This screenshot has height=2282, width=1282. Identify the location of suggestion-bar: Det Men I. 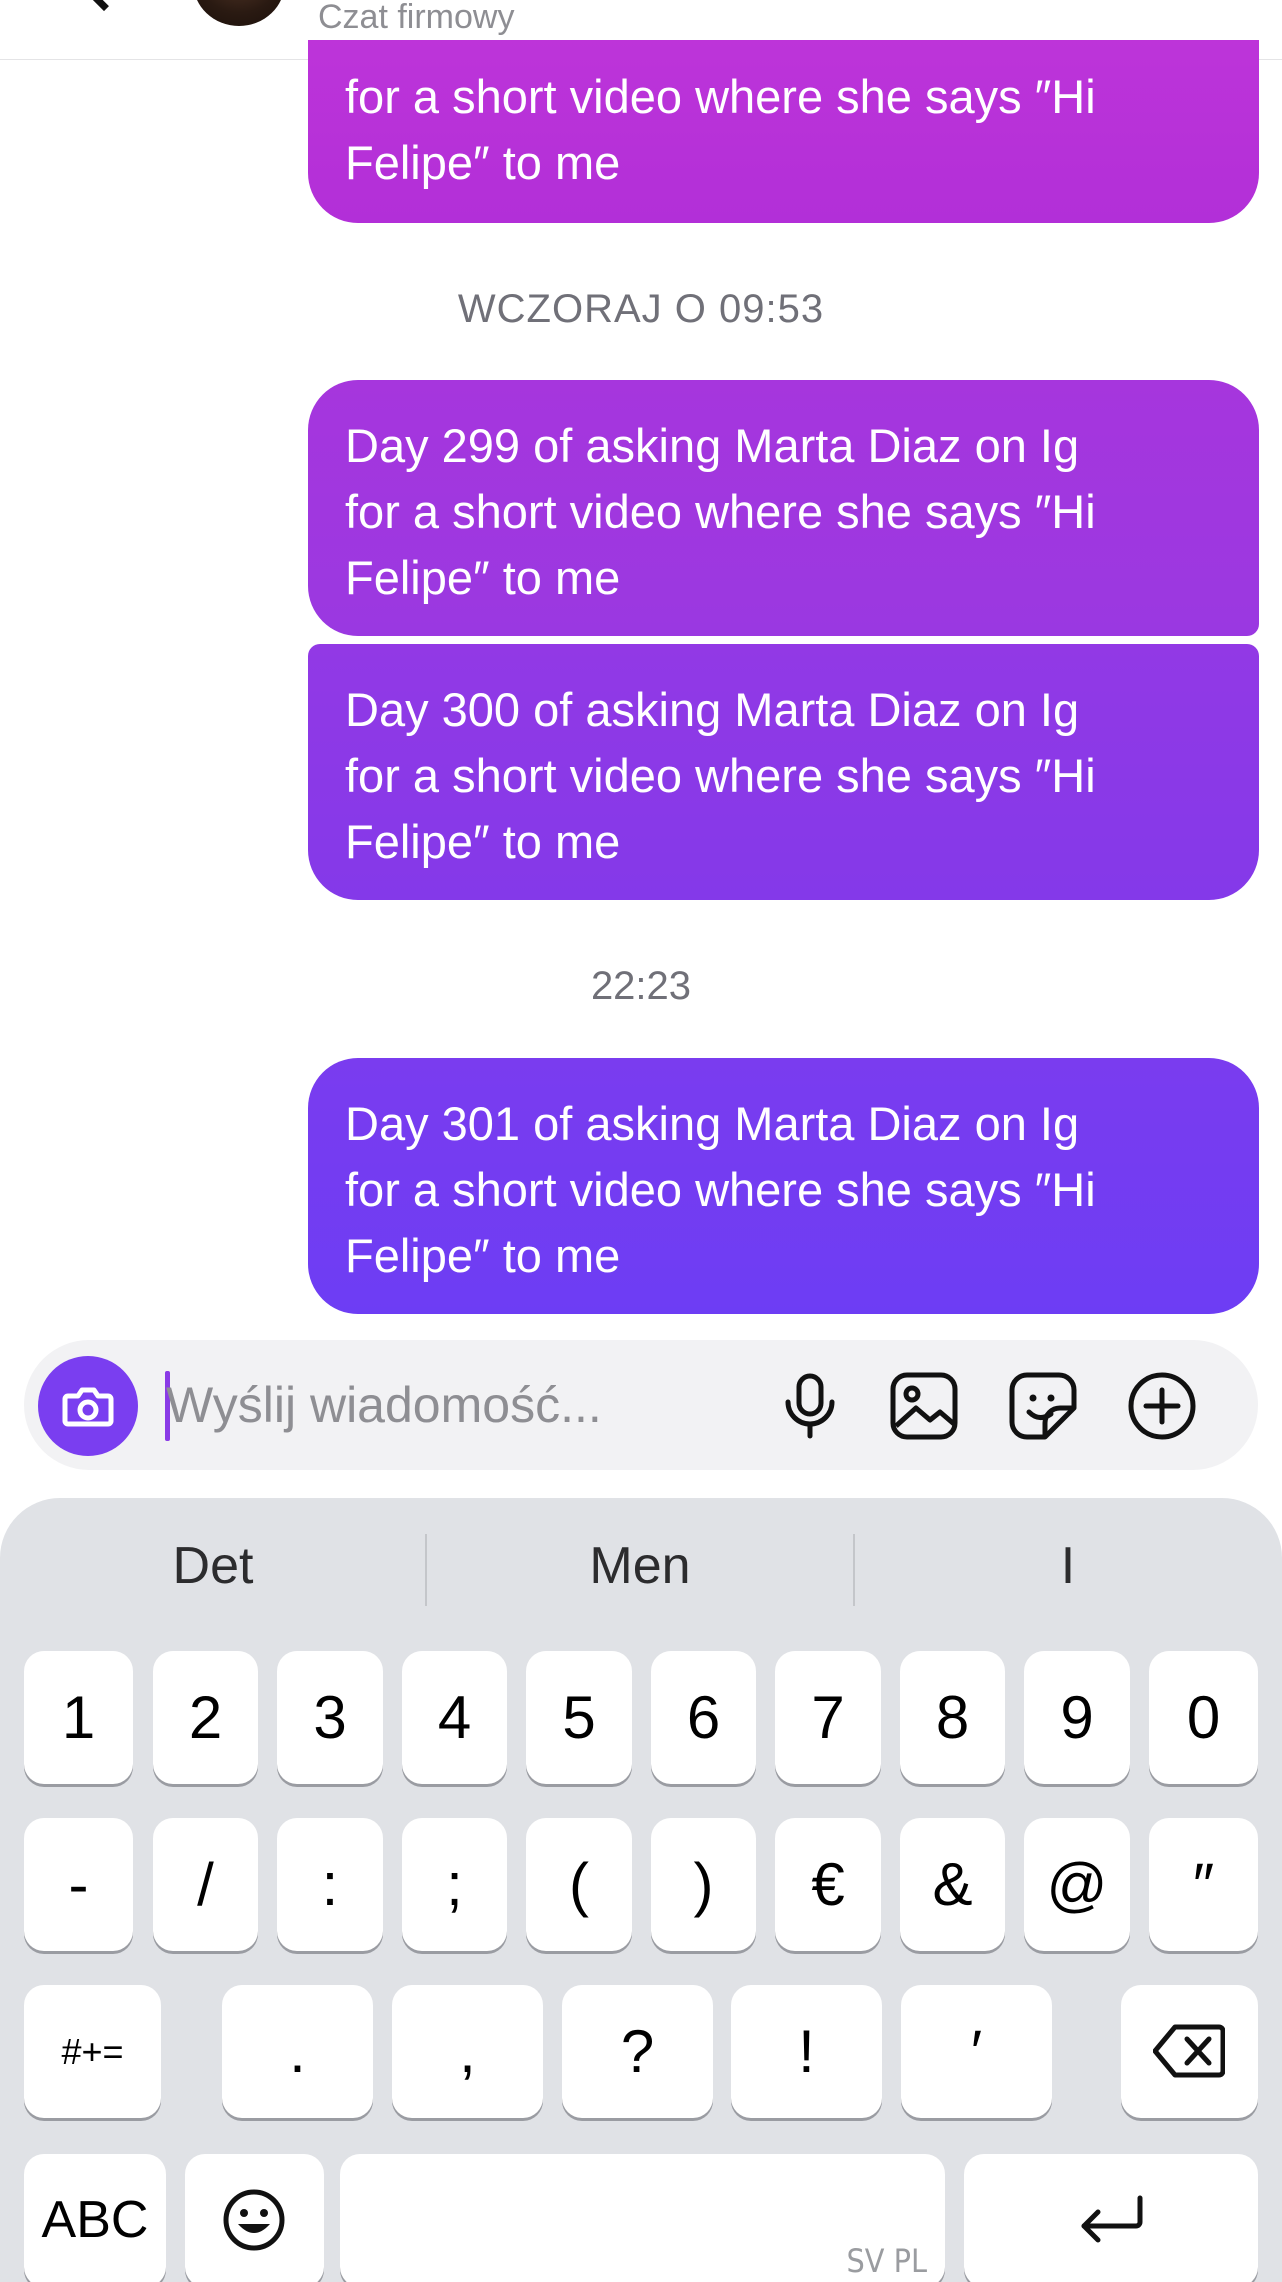
(641, 1566).